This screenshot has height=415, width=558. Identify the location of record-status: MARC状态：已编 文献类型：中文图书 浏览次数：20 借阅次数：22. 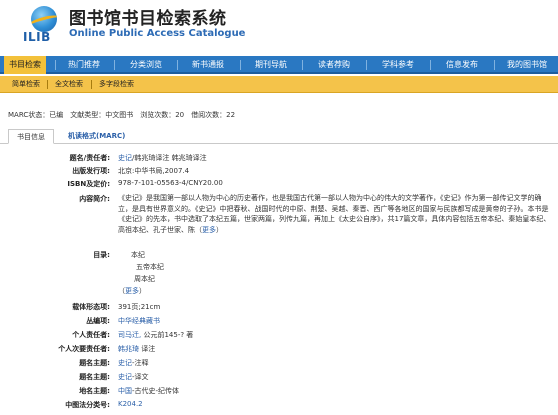
(122, 115).